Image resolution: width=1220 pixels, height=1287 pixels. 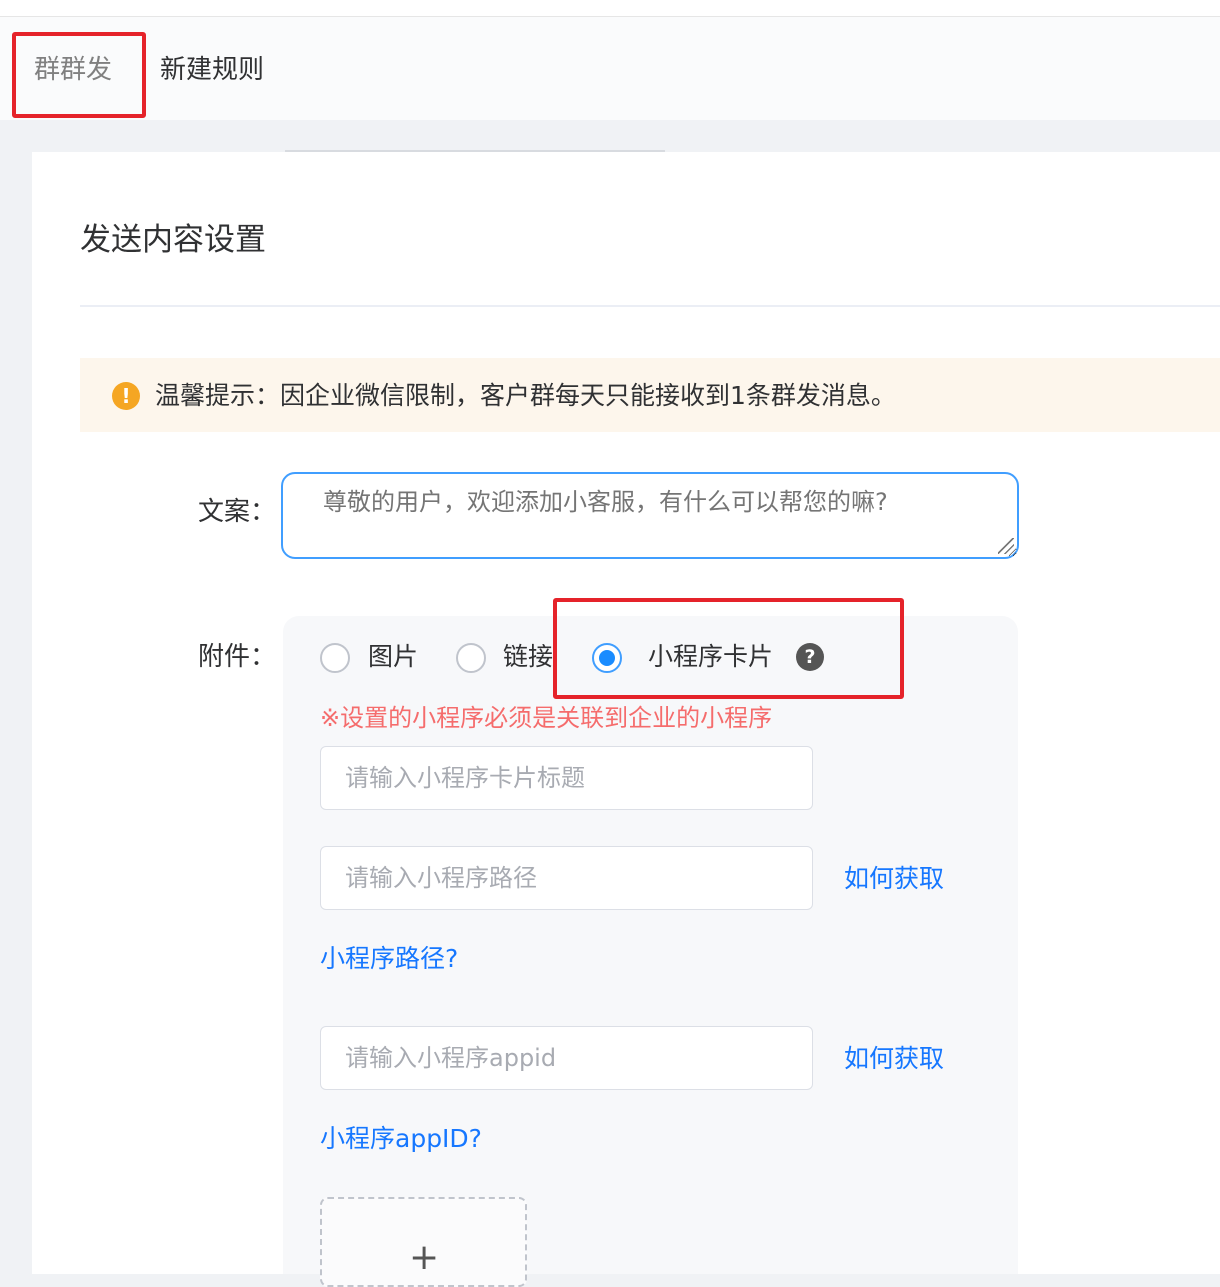 What do you see at coordinates (389, 959) in the screenshot?
I see `path-question-link: 小程序路径?` at bounding box center [389, 959].